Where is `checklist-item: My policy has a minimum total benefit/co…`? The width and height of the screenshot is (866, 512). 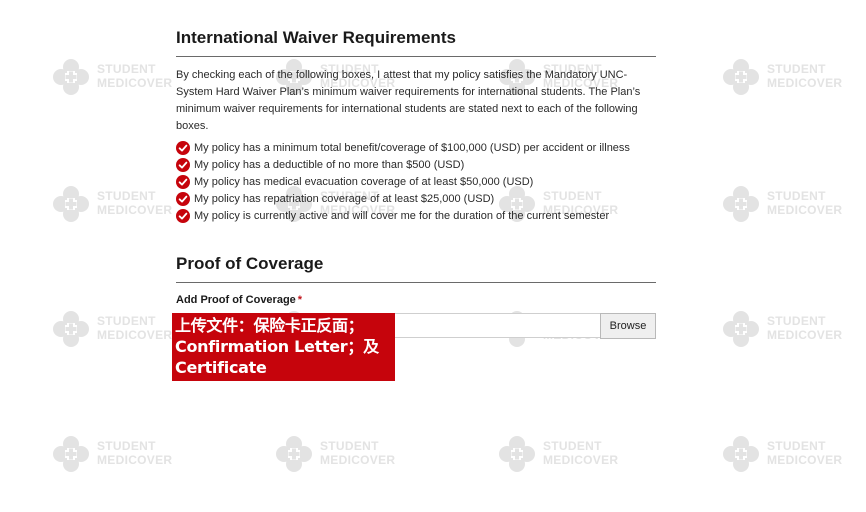 checklist-item: My policy has a minimum total benefit/co… is located at coordinates (403, 147).